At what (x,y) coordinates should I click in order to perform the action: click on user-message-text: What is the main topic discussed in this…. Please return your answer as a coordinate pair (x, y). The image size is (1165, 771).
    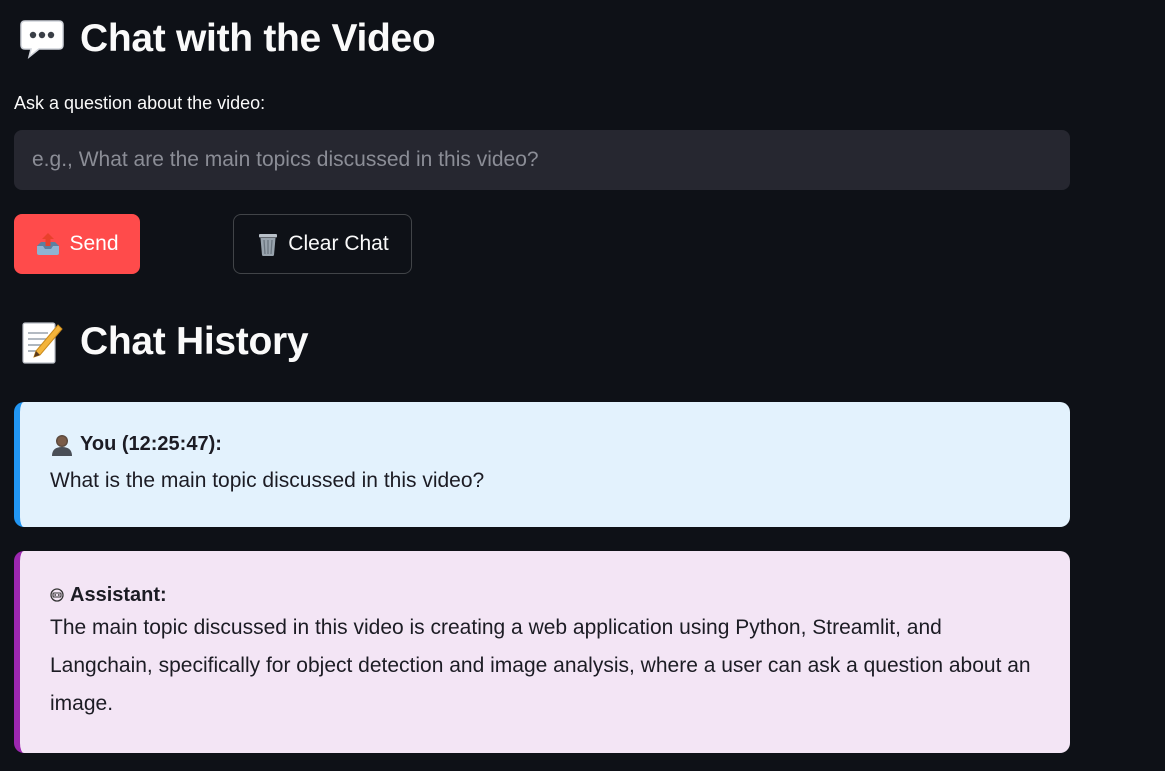
    Looking at the image, I should click on (267, 480).